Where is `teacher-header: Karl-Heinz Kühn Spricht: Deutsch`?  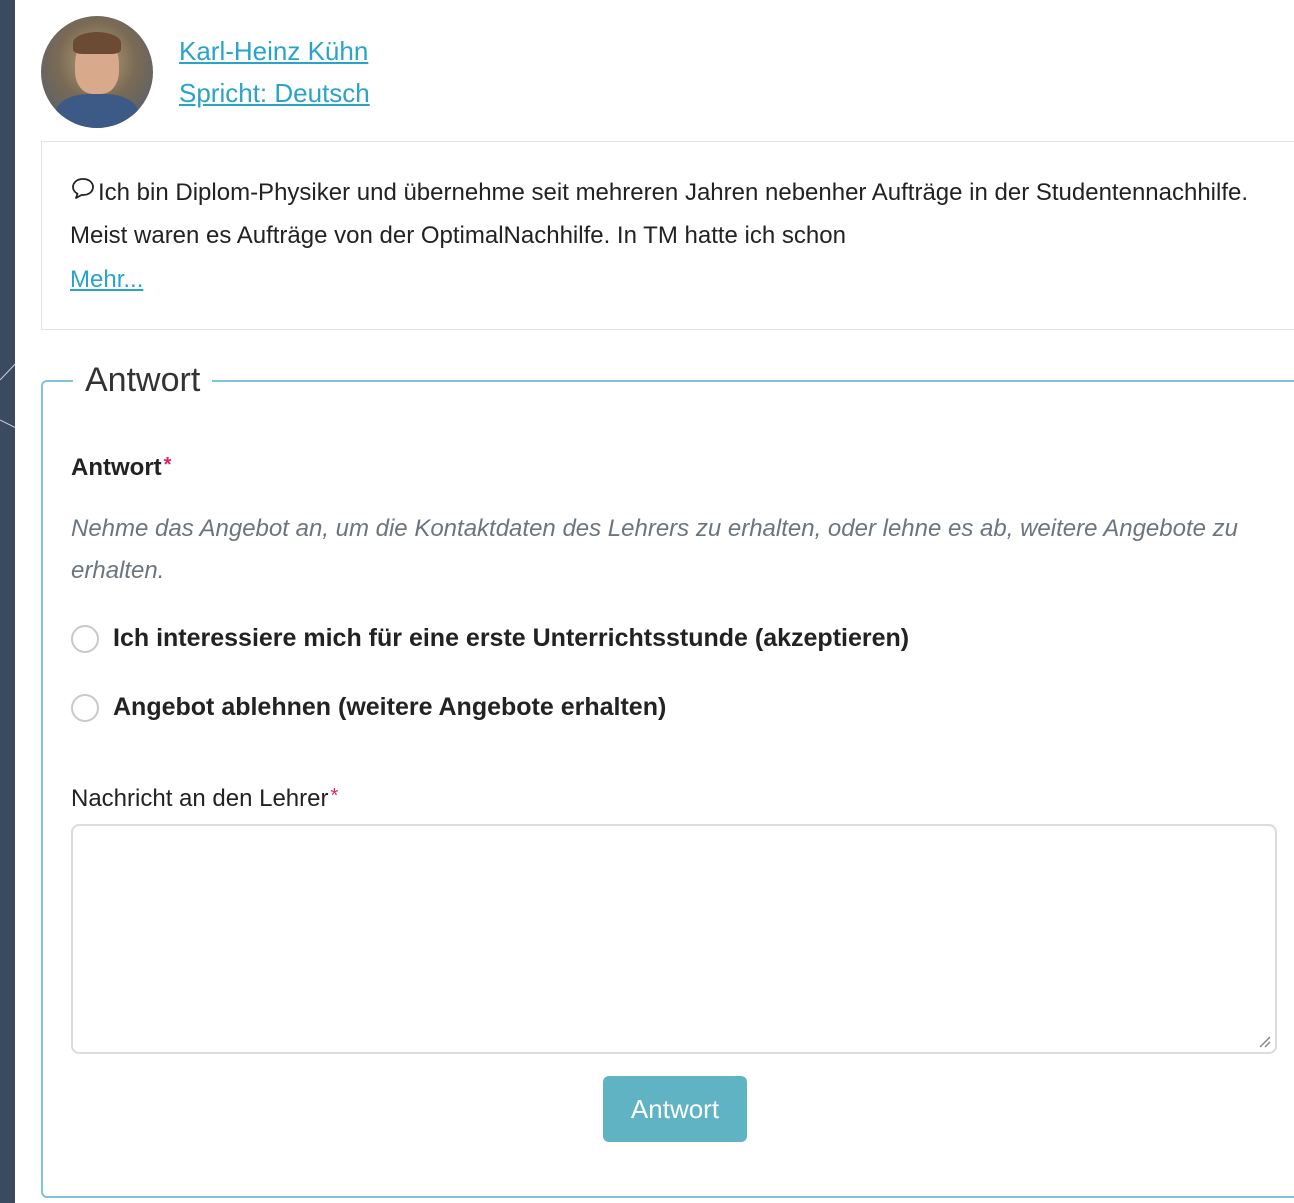
teacher-header: Karl-Heinz Kühn Spricht: Deutsch is located at coordinates (205, 72).